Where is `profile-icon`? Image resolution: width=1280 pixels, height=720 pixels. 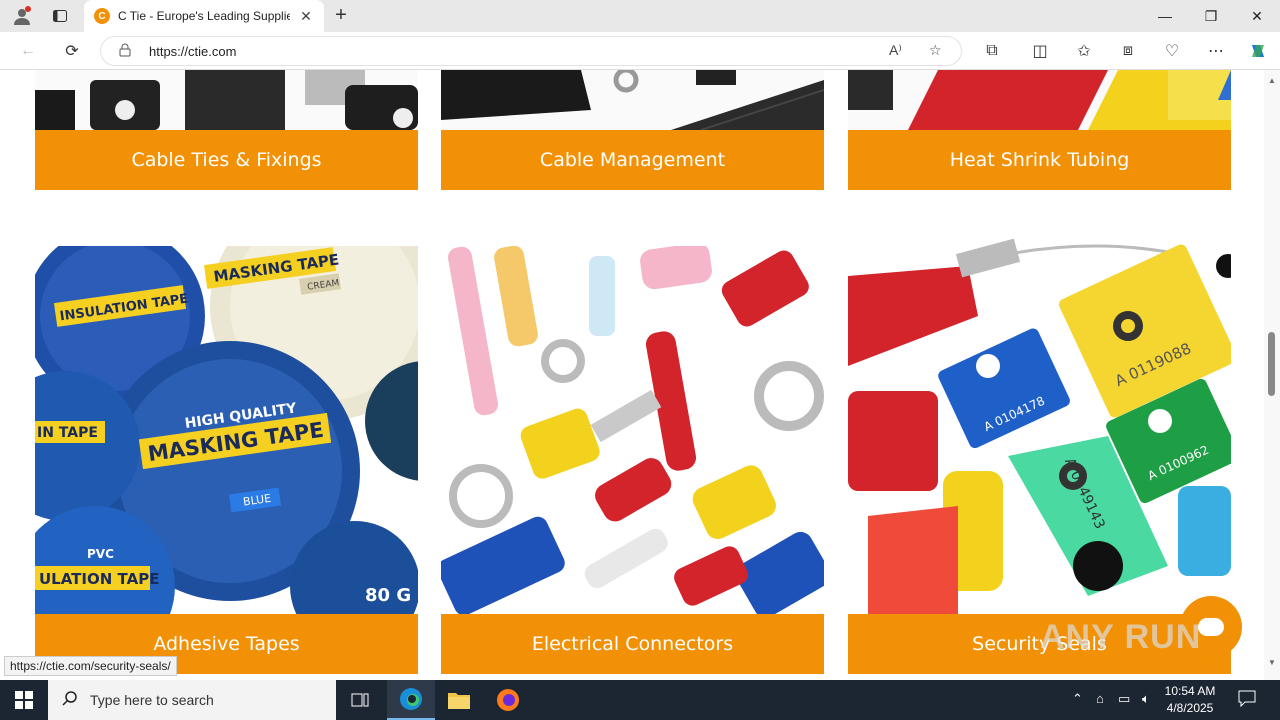 profile-icon is located at coordinates (22, 16).